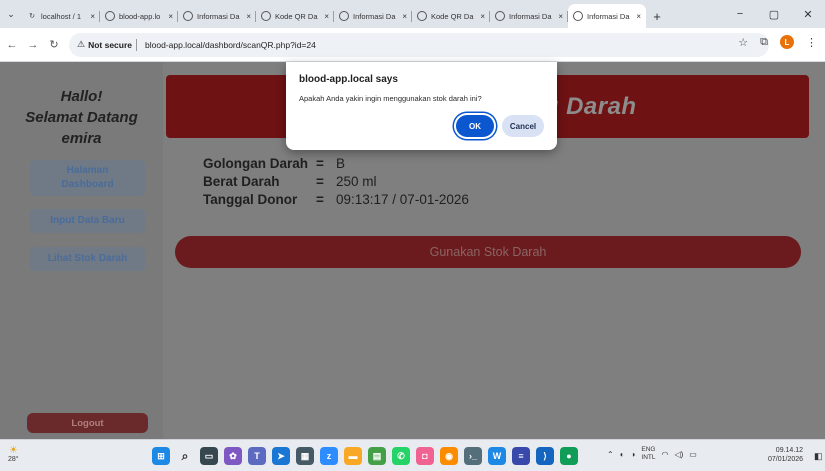 The height and width of the screenshot is (471, 825). I want to click on security-label: Not secure, so click(110, 45).